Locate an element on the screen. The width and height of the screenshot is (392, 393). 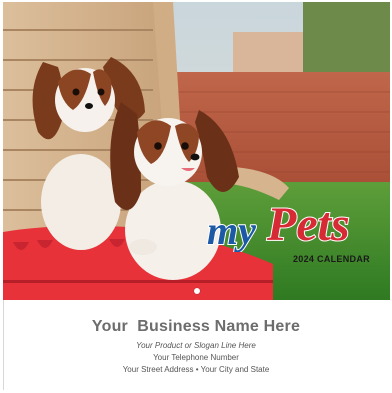
calendar-year-label: 2024 CALENDAR is located at coordinates (331, 259).